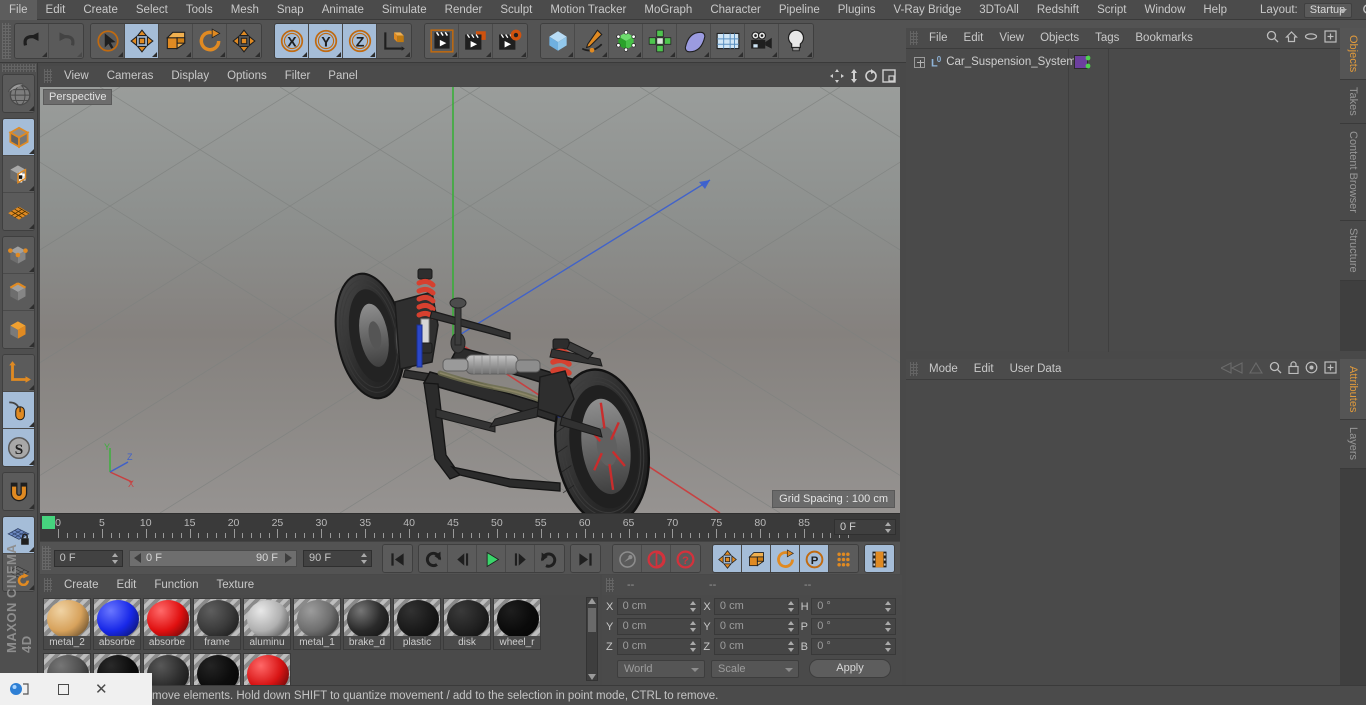 This screenshot has width=1366, height=705. Describe the element at coordinates (48, 585) in the screenshot. I see `material-manager-grip` at that location.